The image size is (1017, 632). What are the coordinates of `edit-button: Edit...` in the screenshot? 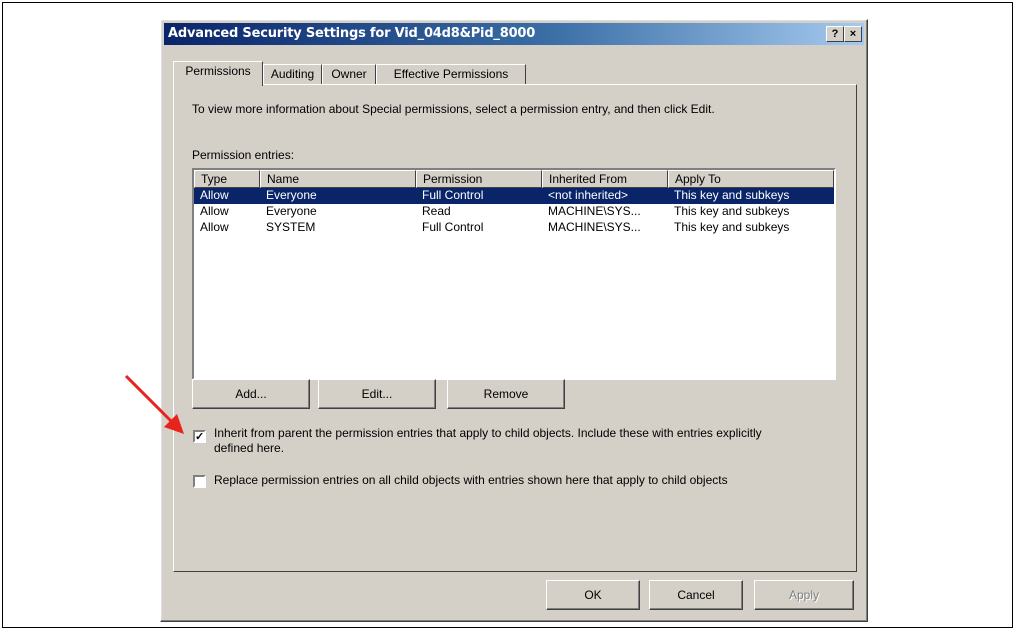 It's located at (377, 394).